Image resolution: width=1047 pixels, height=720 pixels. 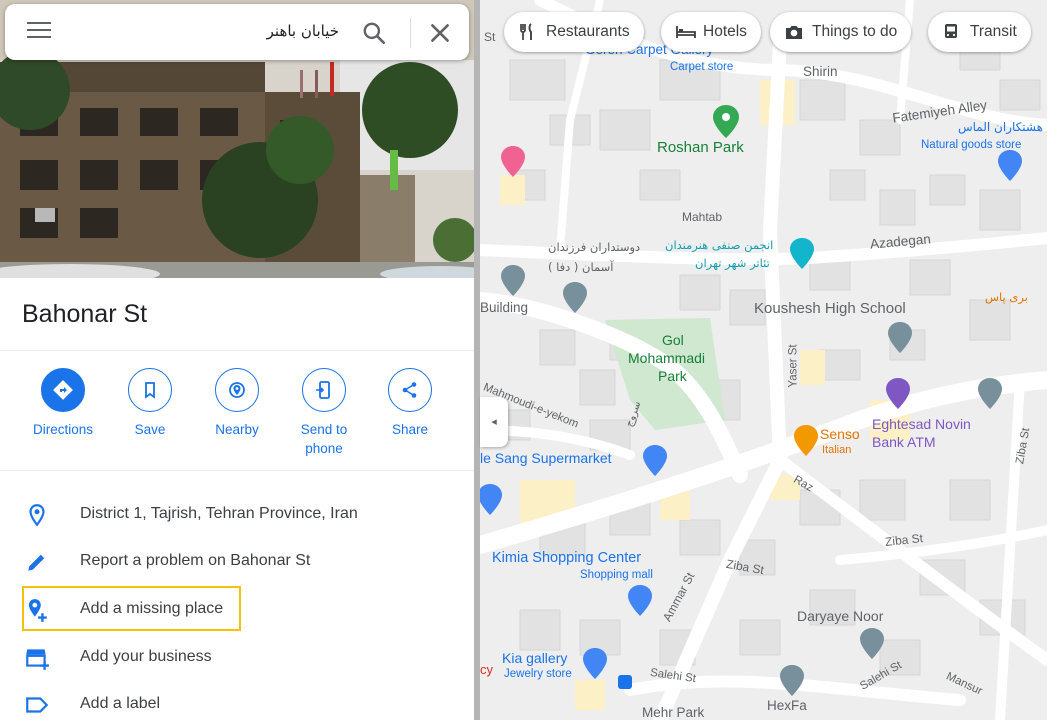 I want to click on map-label-farzandan-2: آسمان ( دفا ), so click(x=581, y=267).